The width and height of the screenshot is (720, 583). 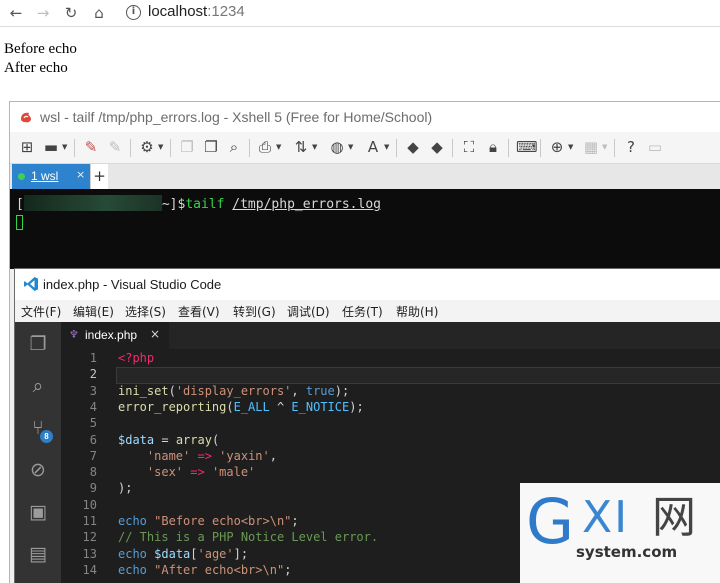 I want to click on explorer-icon: ❐, so click(x=38, y=344).